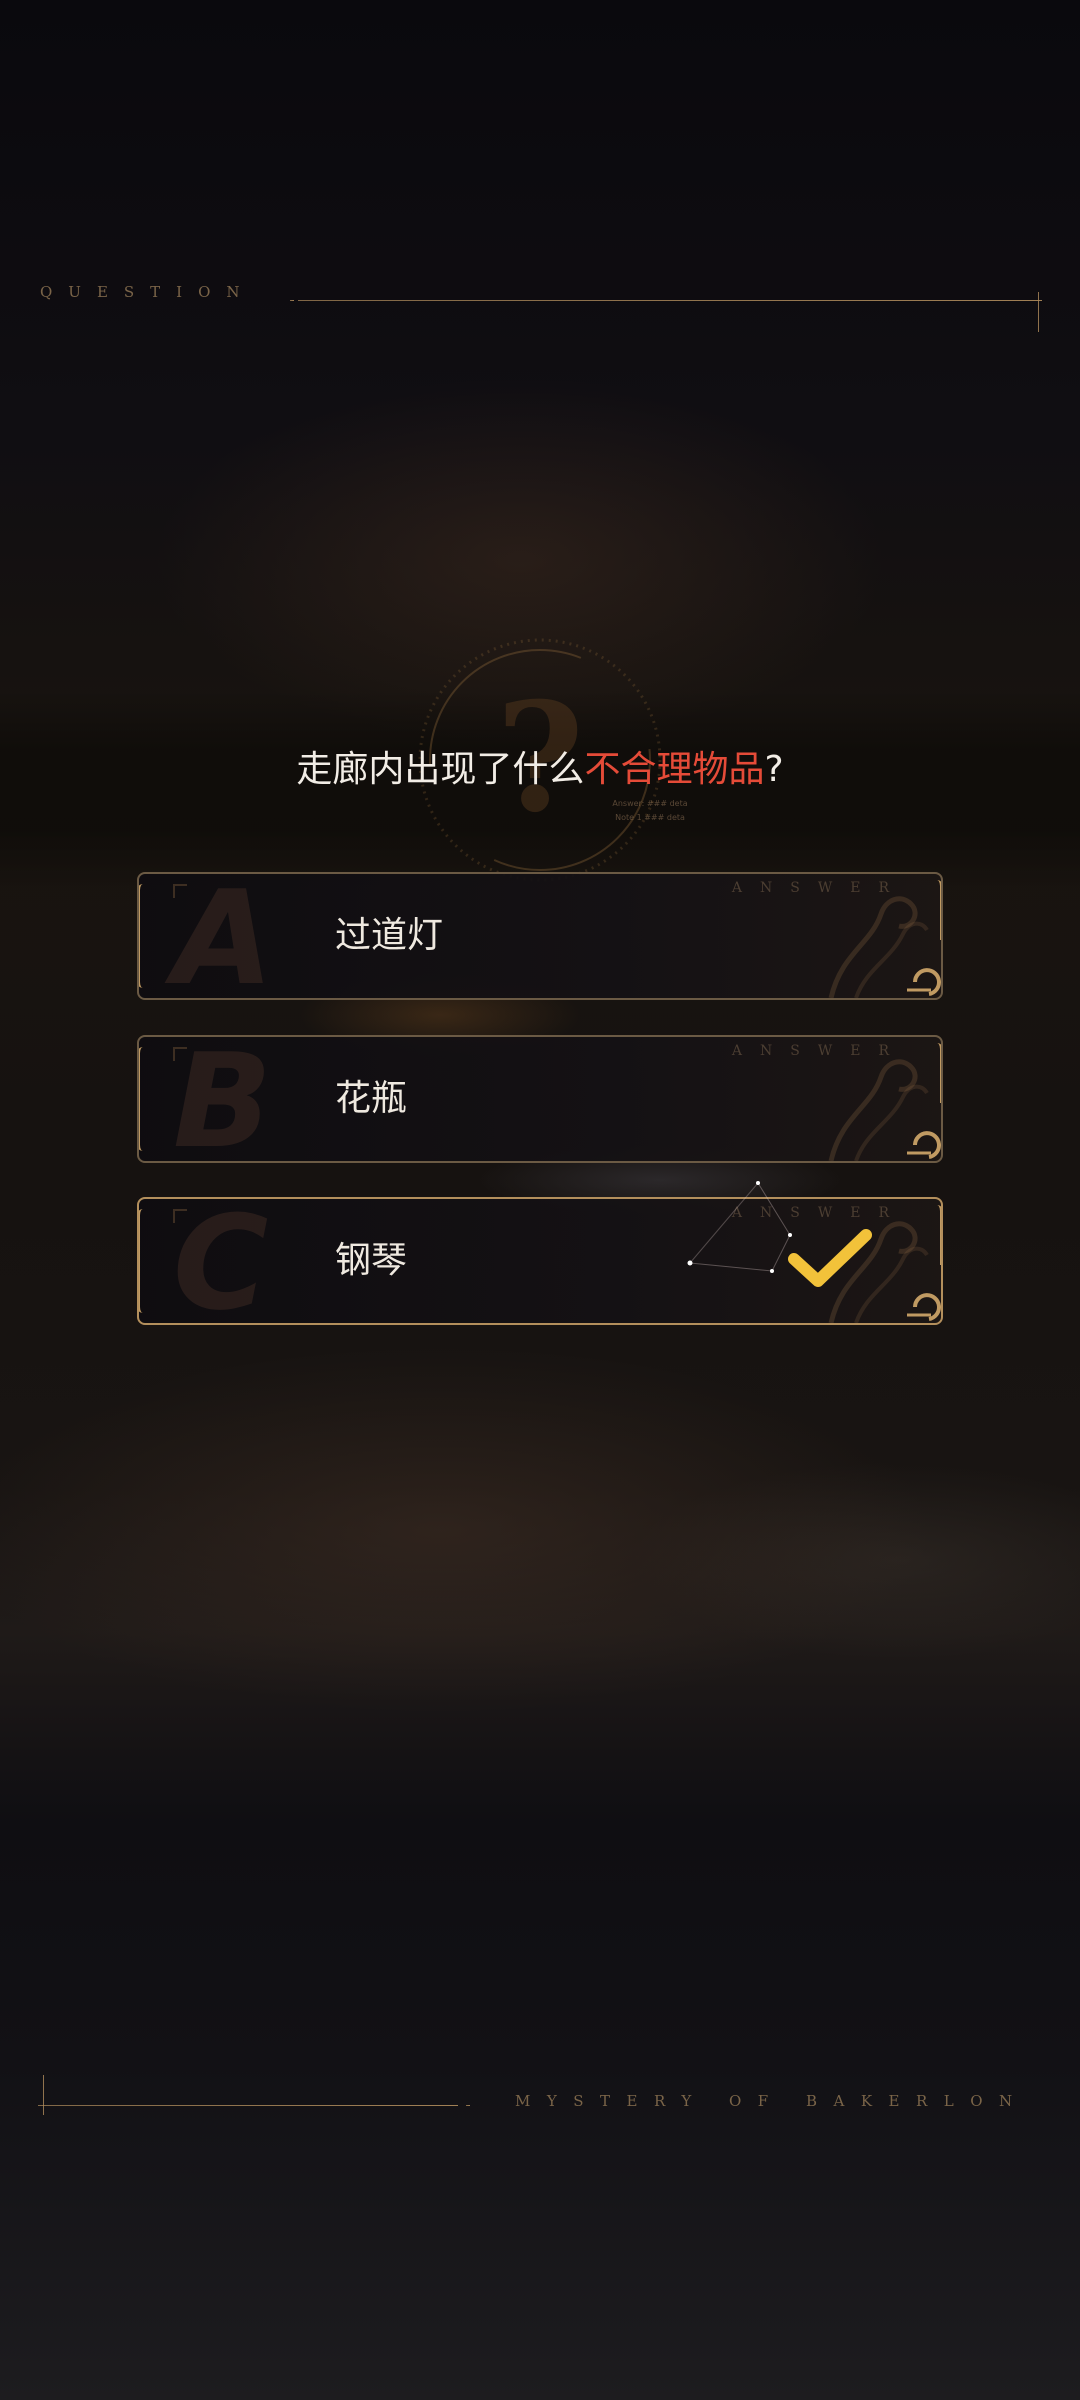 The image size is (1080, 2400). What do you see at coordinates (649, 803) in the screenshot?
I see `emblem-small-text-1: Answer: ### deta` at bounding box center [649, 803].